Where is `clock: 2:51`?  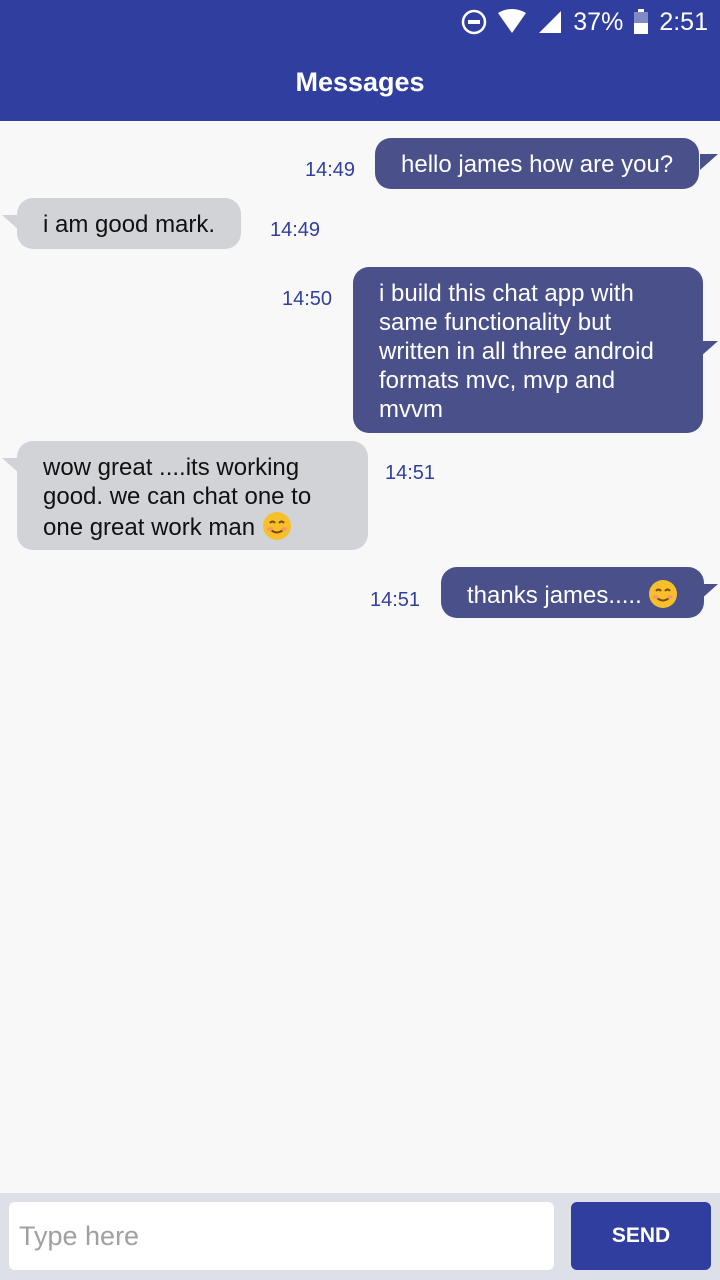
clock: 2:51 is located at coordinates (683, 21).